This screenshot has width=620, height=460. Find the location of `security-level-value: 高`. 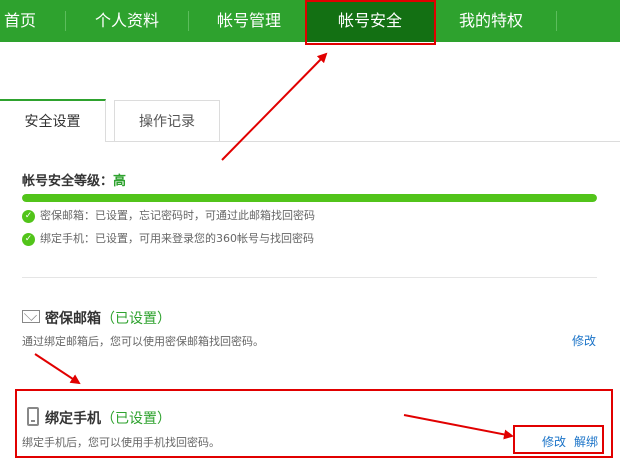

security-level-value: 高 is located at coordinates (120, 181).